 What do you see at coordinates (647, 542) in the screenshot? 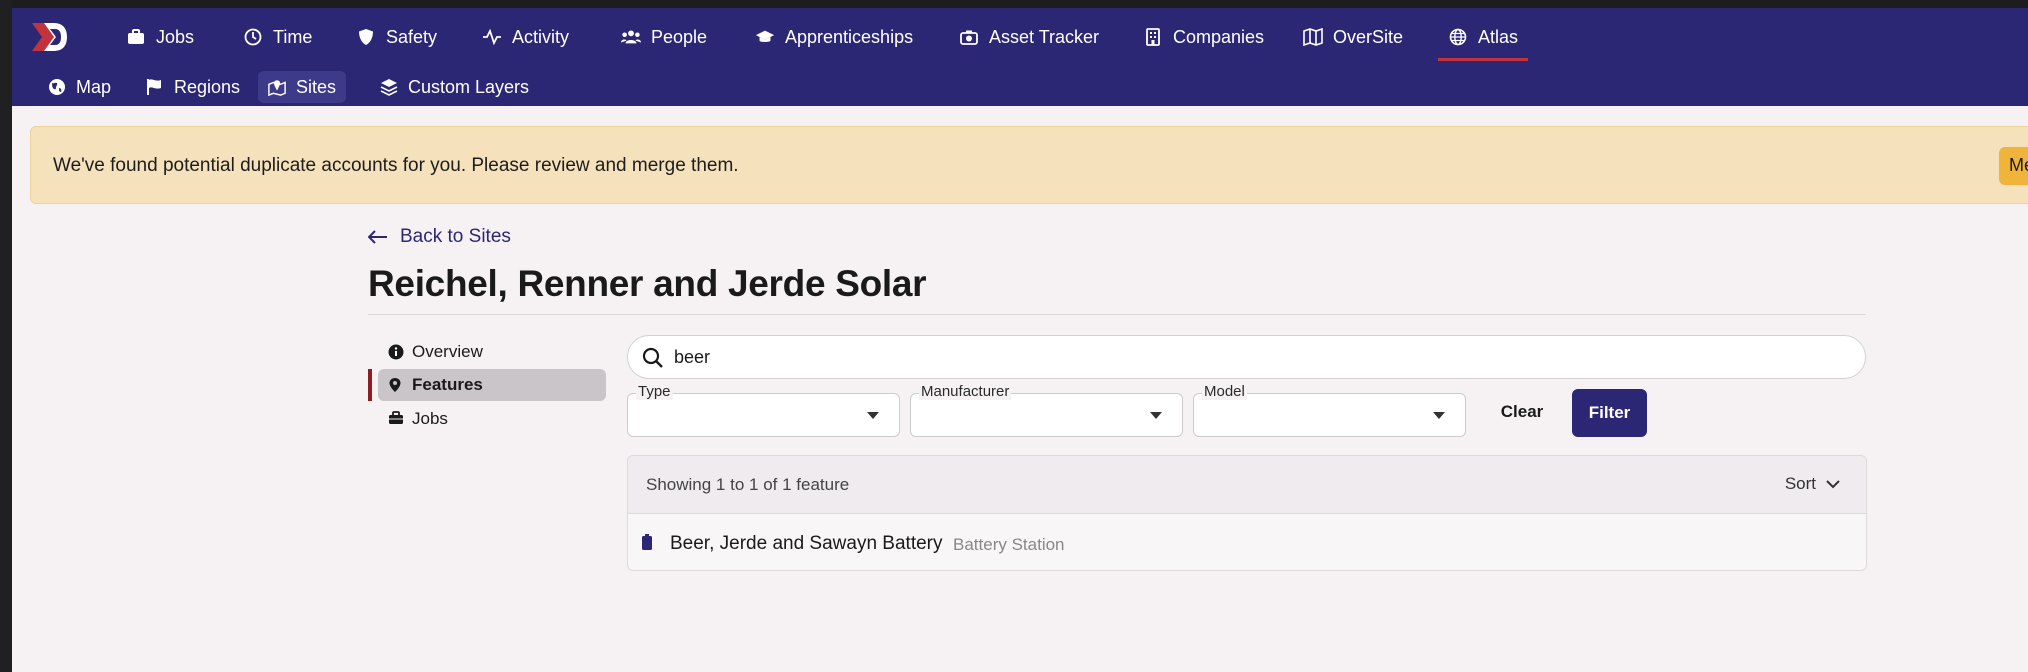
I see `battery-icon` at bounding box center [647, 542].